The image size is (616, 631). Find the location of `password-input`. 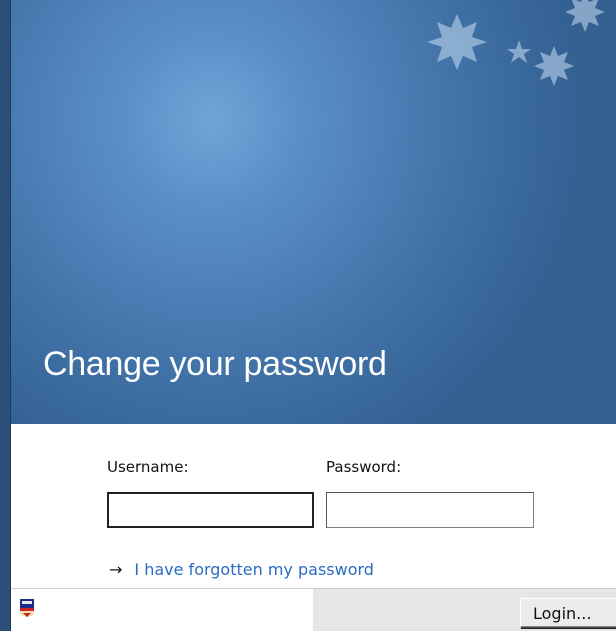

password-input is located at coordinates (430, 510).